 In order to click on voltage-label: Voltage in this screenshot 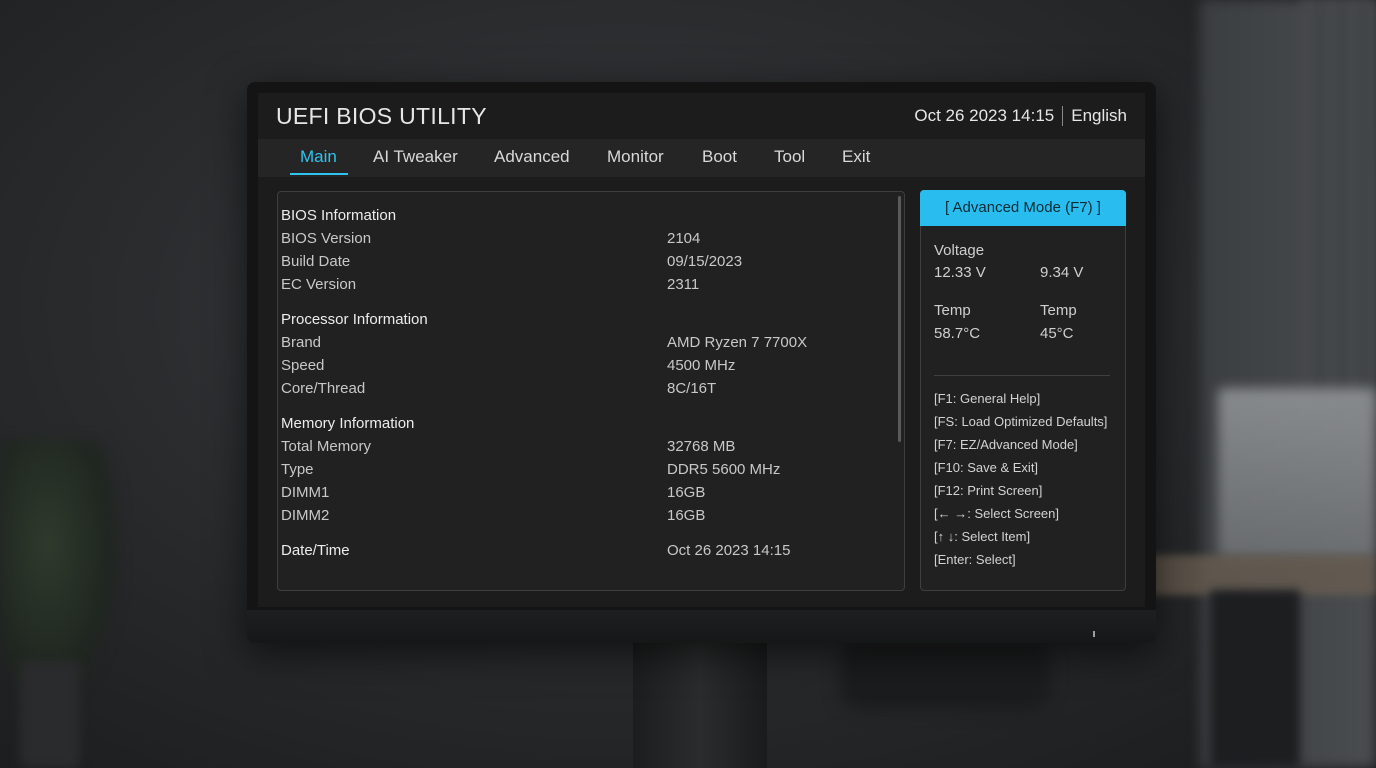, I will do `click(959, 250)`.